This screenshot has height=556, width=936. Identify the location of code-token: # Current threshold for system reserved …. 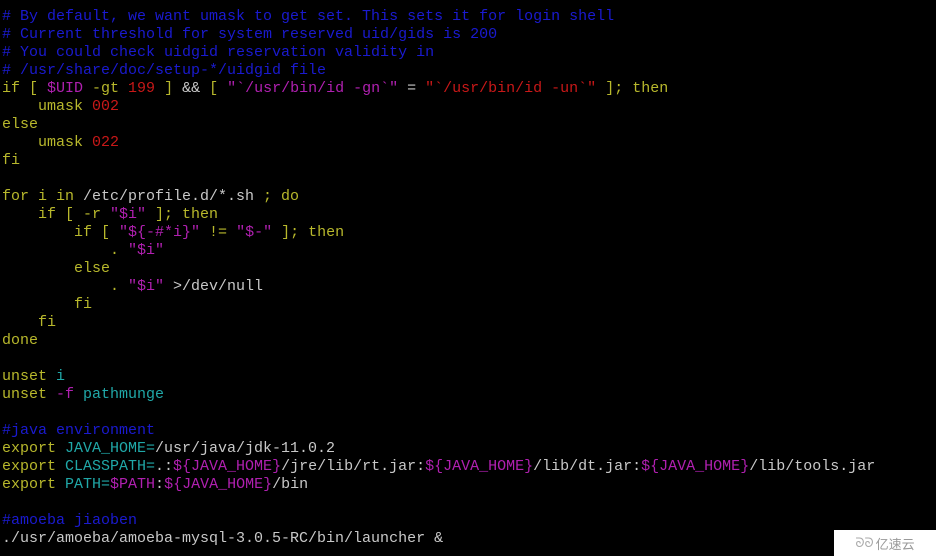
(250, 34).